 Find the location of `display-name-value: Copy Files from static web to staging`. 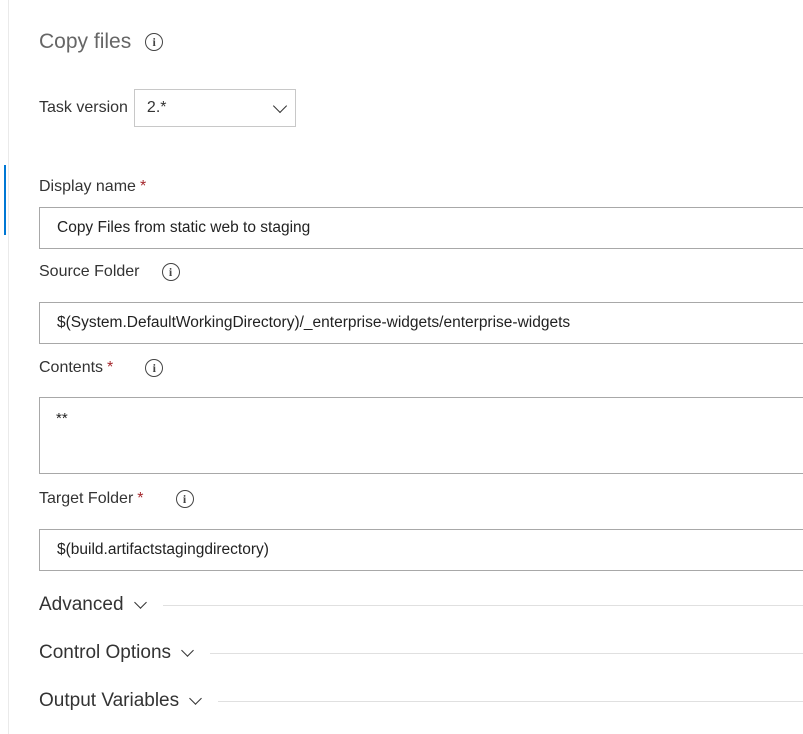

display-name-value: Copy Files from static web to staging is located at coordinates (184, 227).